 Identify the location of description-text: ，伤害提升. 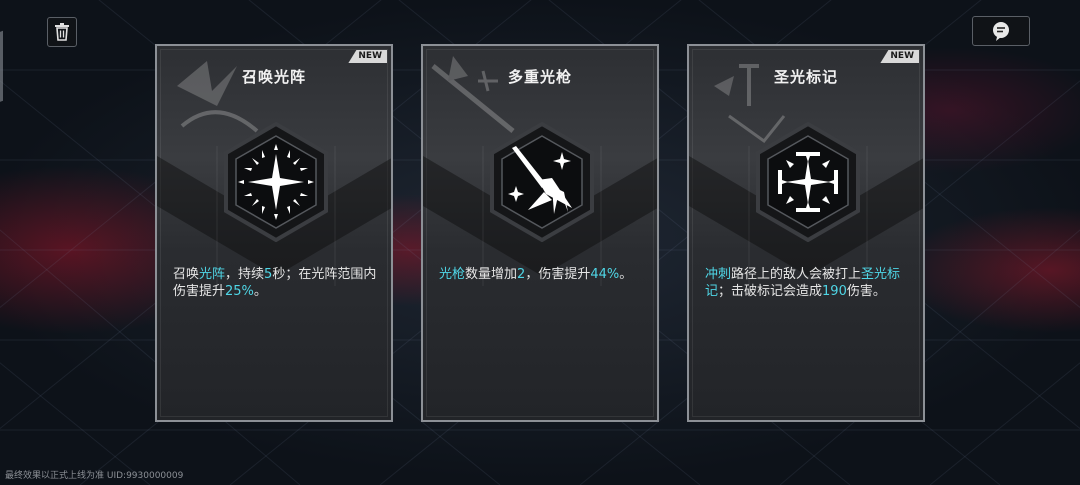
(558, 274).